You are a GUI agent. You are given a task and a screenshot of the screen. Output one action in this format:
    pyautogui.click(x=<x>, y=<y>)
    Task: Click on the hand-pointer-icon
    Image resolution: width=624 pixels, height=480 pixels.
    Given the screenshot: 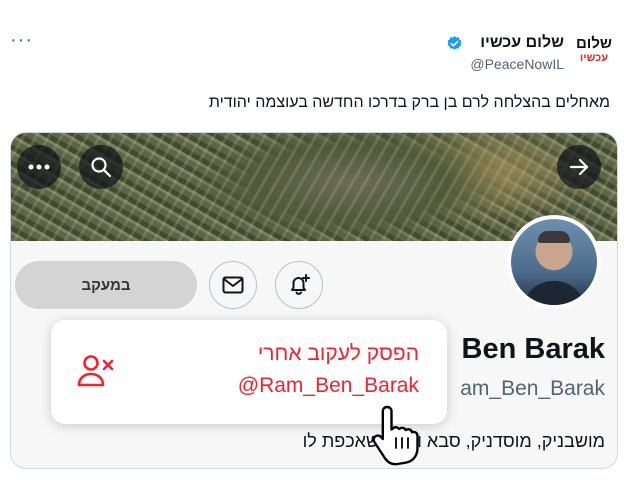 What is the action you would take?
    pyautogui.click(x=395, y=435)
    